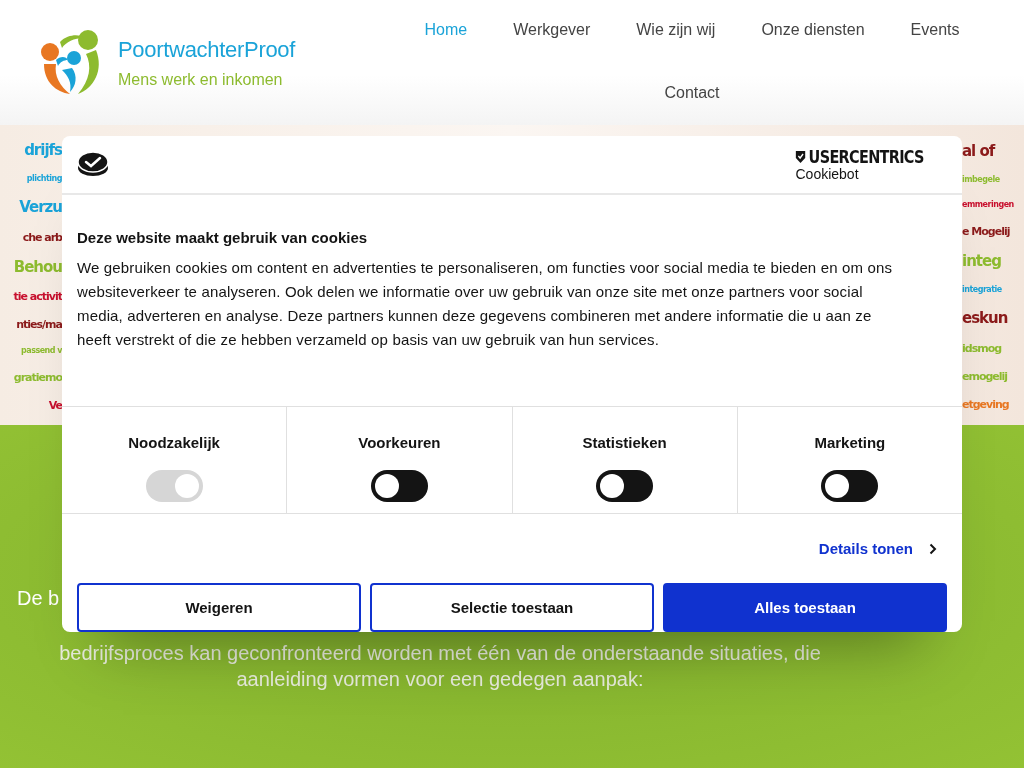  What do you see at coordinates (985, 319) in the screenshot?
I see `word-cloud-word: eskun` at bounding box center [985, 319].